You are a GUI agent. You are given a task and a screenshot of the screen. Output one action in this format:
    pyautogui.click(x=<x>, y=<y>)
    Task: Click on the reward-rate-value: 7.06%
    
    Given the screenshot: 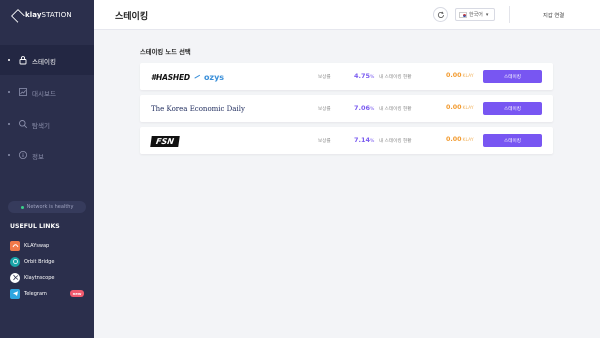 What is the action you would take?
    pyautogui.click(x=364, y=108)
    